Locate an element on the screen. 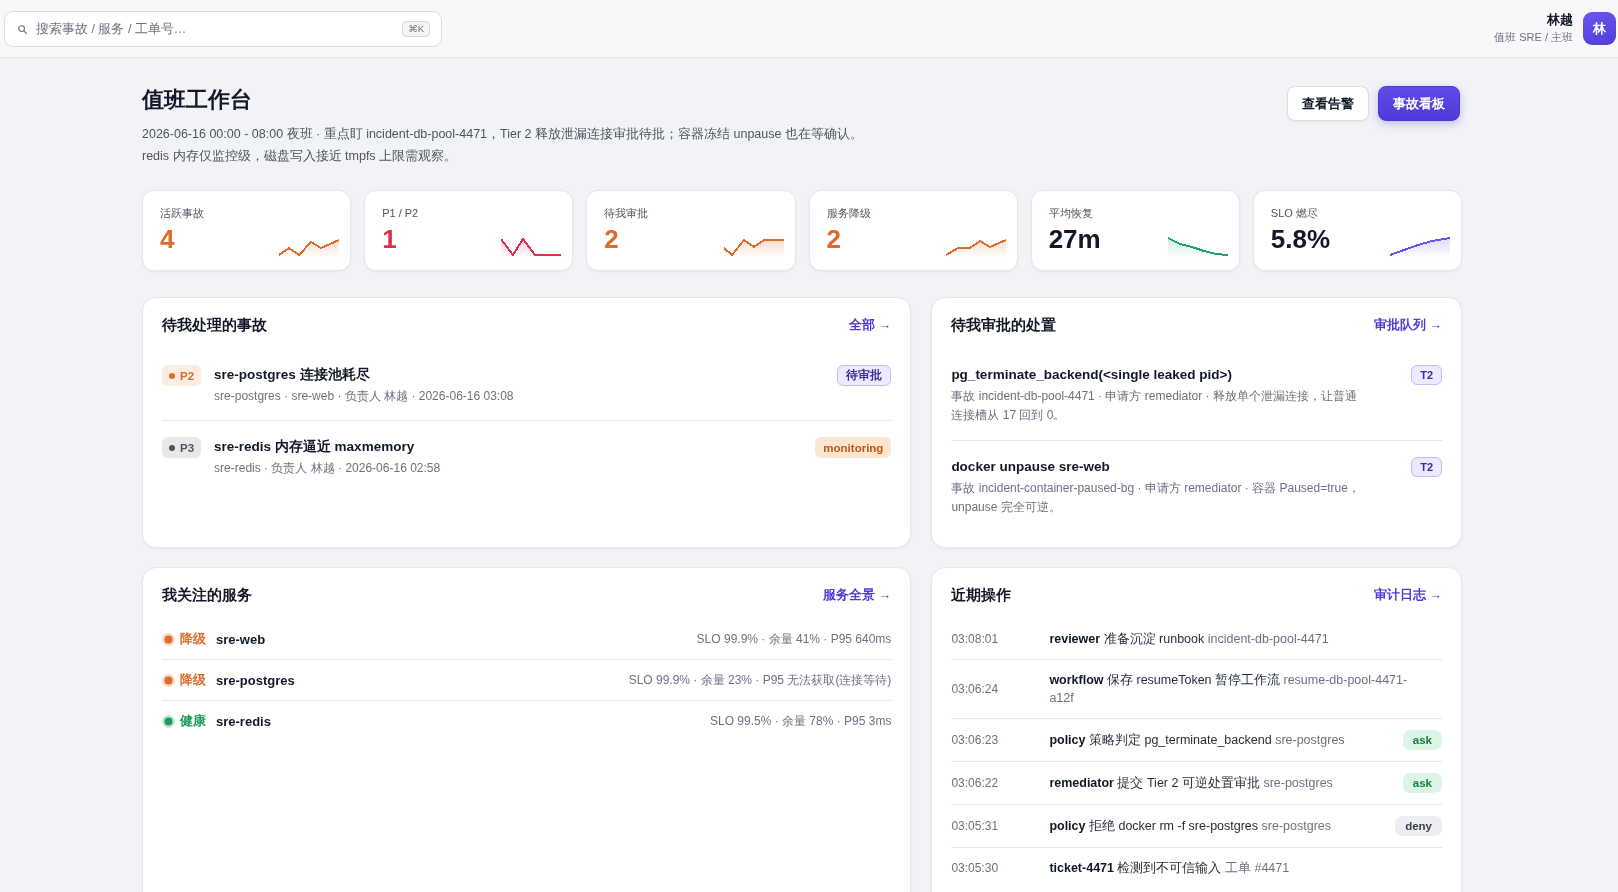  op-description: policy 拒绝 docker rm -f sre-postgres sre-postgres is located at coordinates (1191, 826).